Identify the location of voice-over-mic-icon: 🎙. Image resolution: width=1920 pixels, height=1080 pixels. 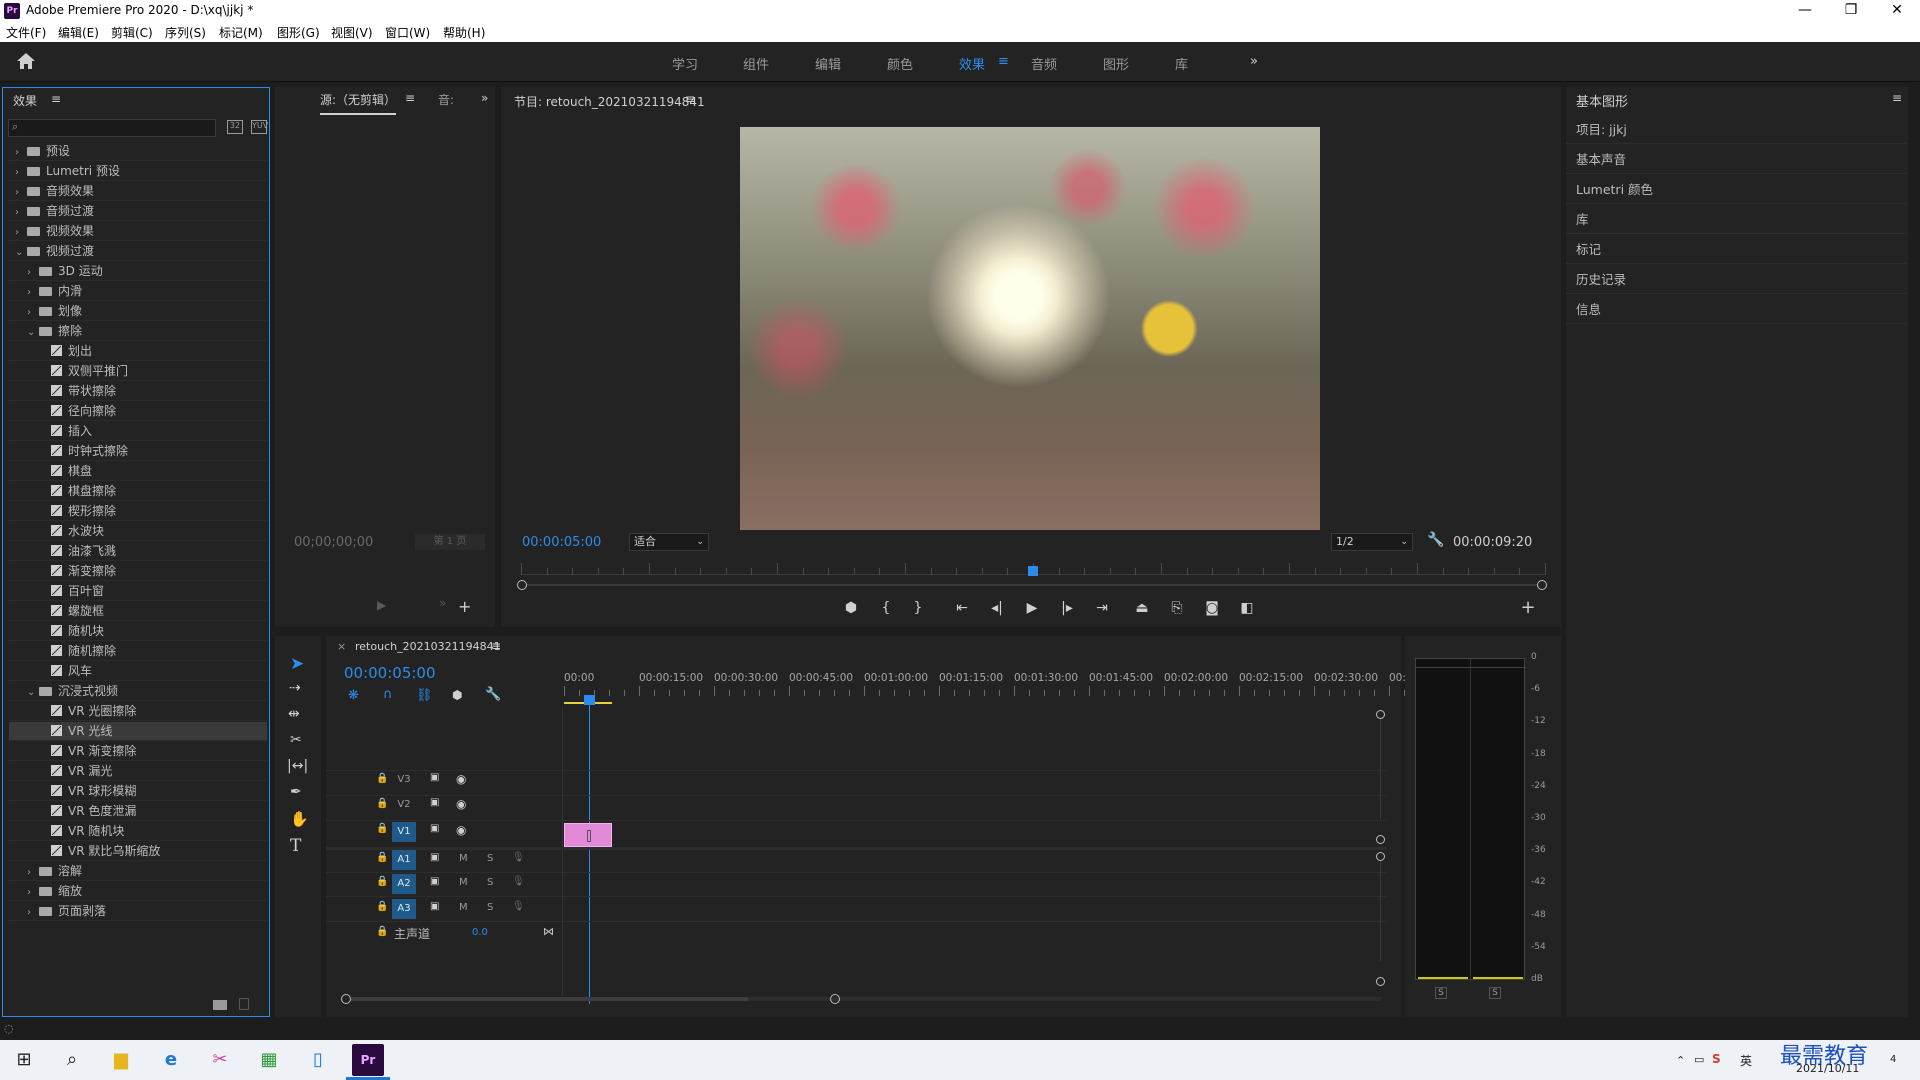
(518, 881).